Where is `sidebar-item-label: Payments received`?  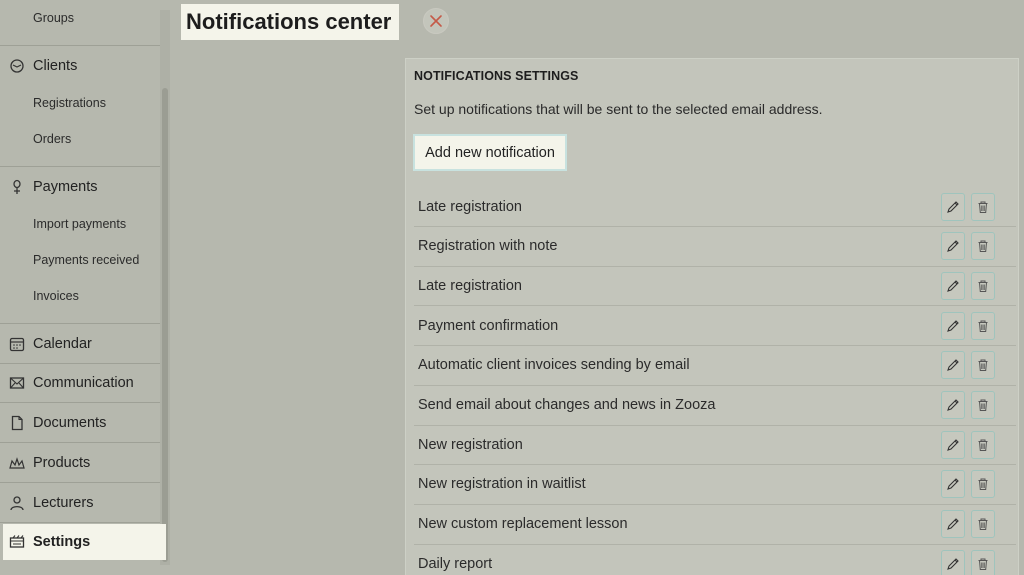
sidebar-item-label: Payments received is located at coordinates (86, 260).